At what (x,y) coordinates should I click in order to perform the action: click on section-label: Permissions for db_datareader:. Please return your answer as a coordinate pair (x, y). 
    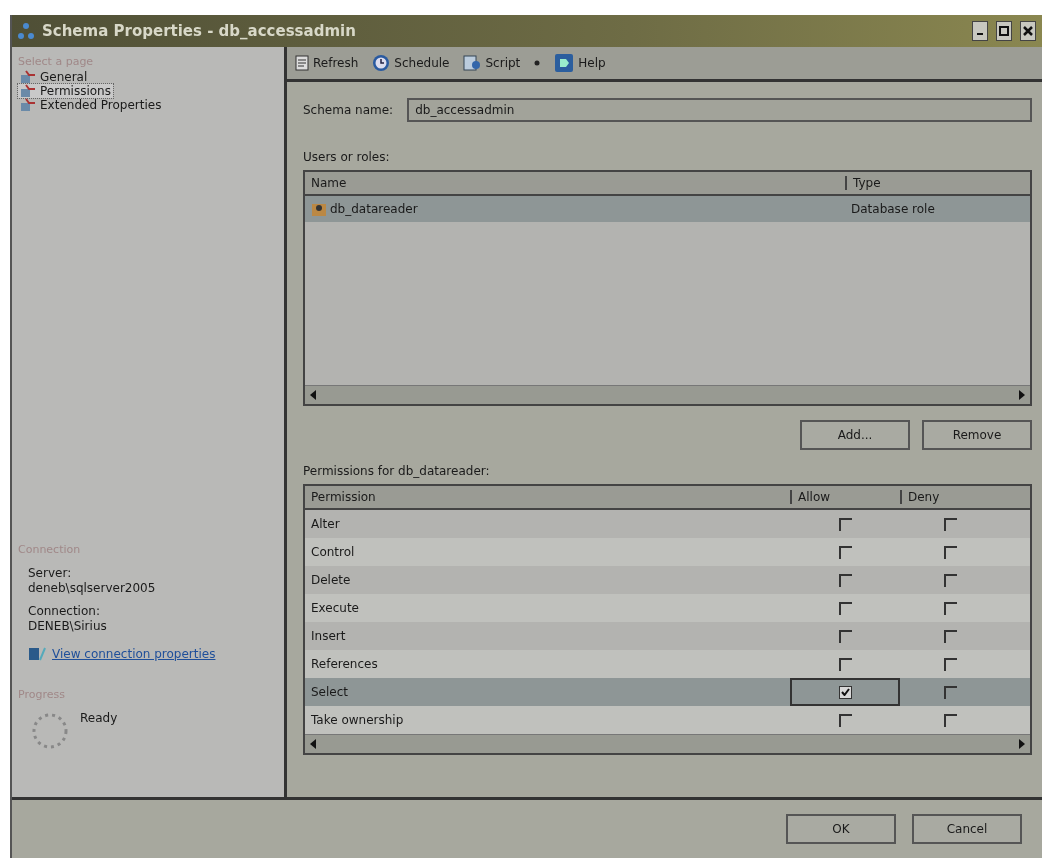
    Looking at the image, I should click on (397, 471).